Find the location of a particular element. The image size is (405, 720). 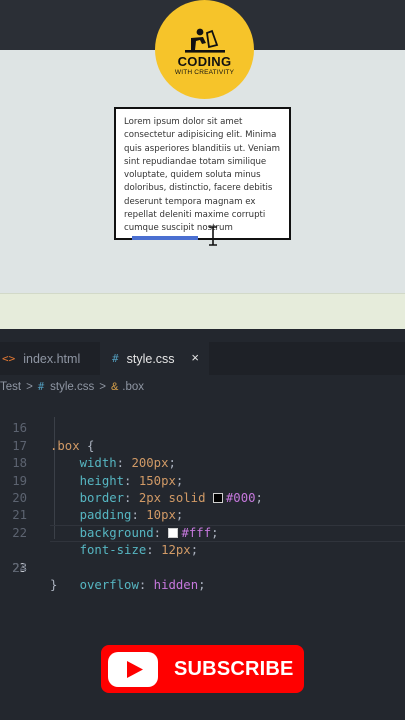

subscribe-button: SUBSCRIBE is located at coordinates (202, 669).